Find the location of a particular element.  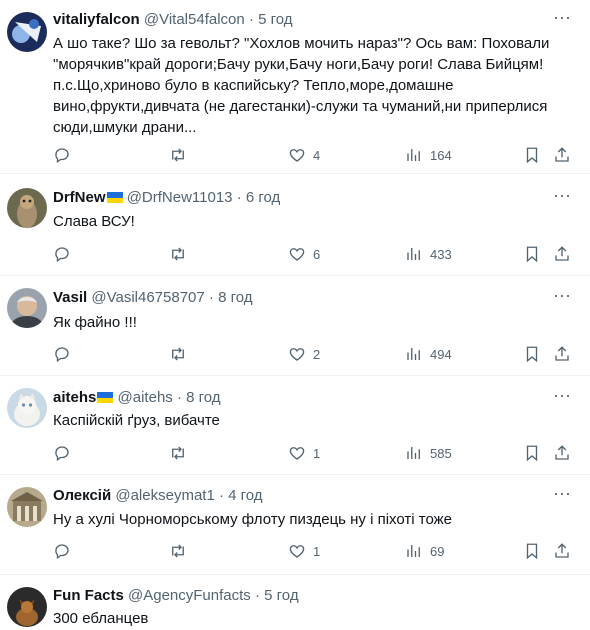

author-handle: @Vital54falcon is located at coordinates (194, 19).